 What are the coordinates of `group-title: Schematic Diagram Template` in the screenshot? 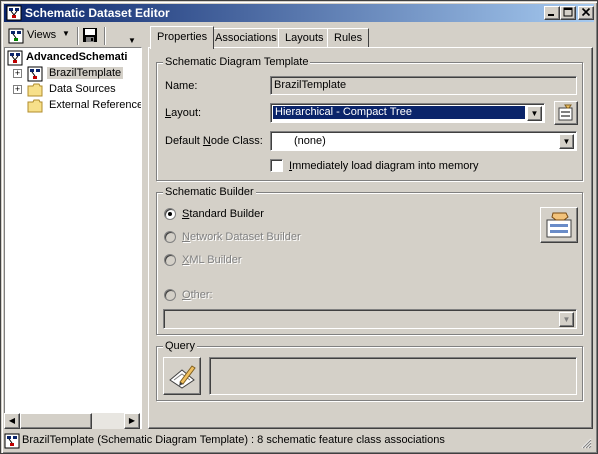 It's located at (237, 62).